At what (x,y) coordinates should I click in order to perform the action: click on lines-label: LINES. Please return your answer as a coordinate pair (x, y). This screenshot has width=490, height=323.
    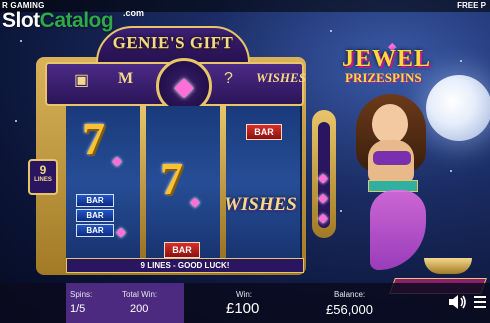
    Looking at the image, I should click on (43, 180).